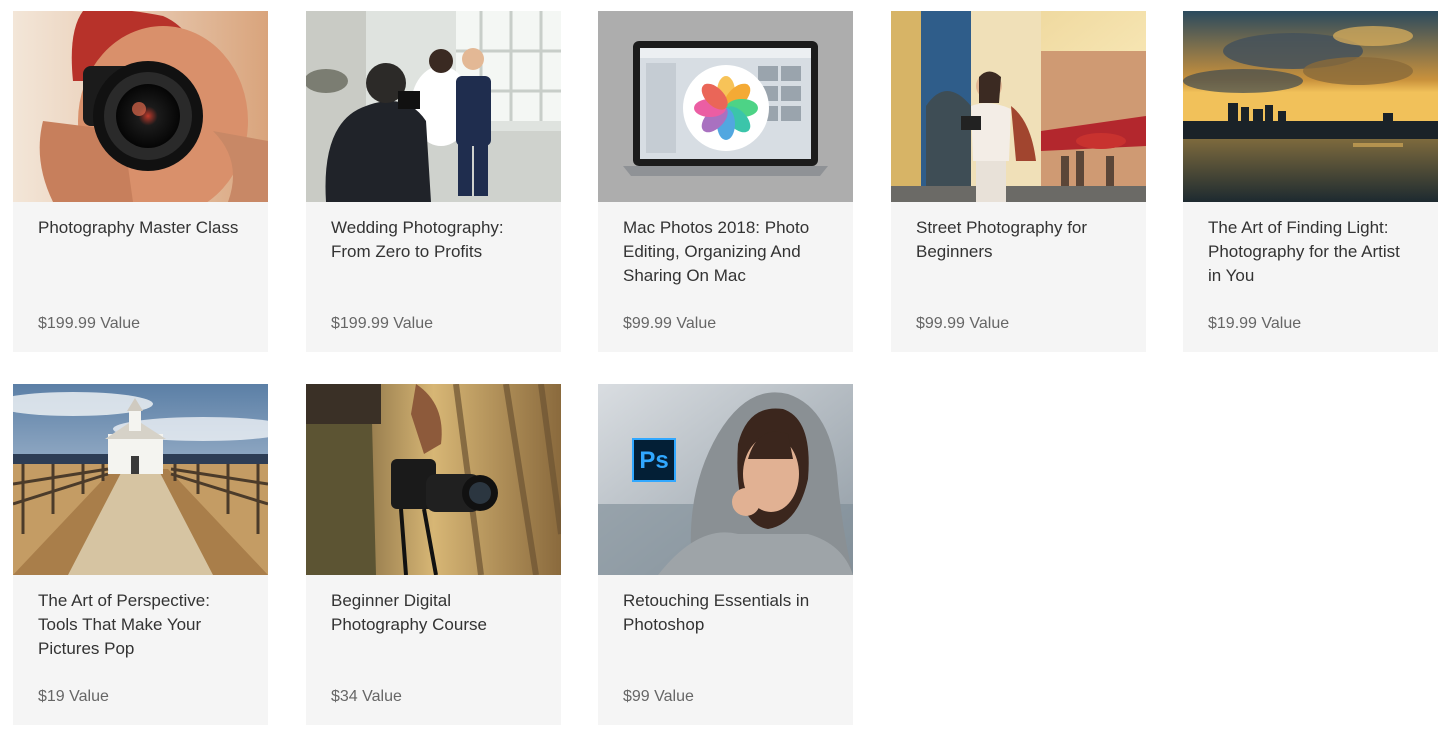 The width and height of the screenshot is (1453, 734). I want to click on course-title: Photography Master Class, so click(140, 228).